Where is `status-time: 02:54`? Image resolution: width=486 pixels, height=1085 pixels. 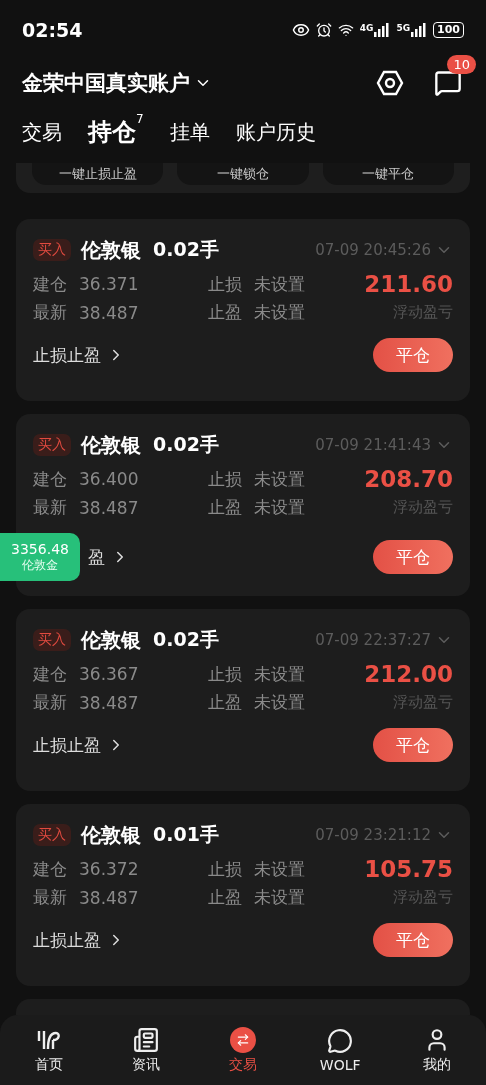
status-time: 02:54 is located at coordinates (52, 30).